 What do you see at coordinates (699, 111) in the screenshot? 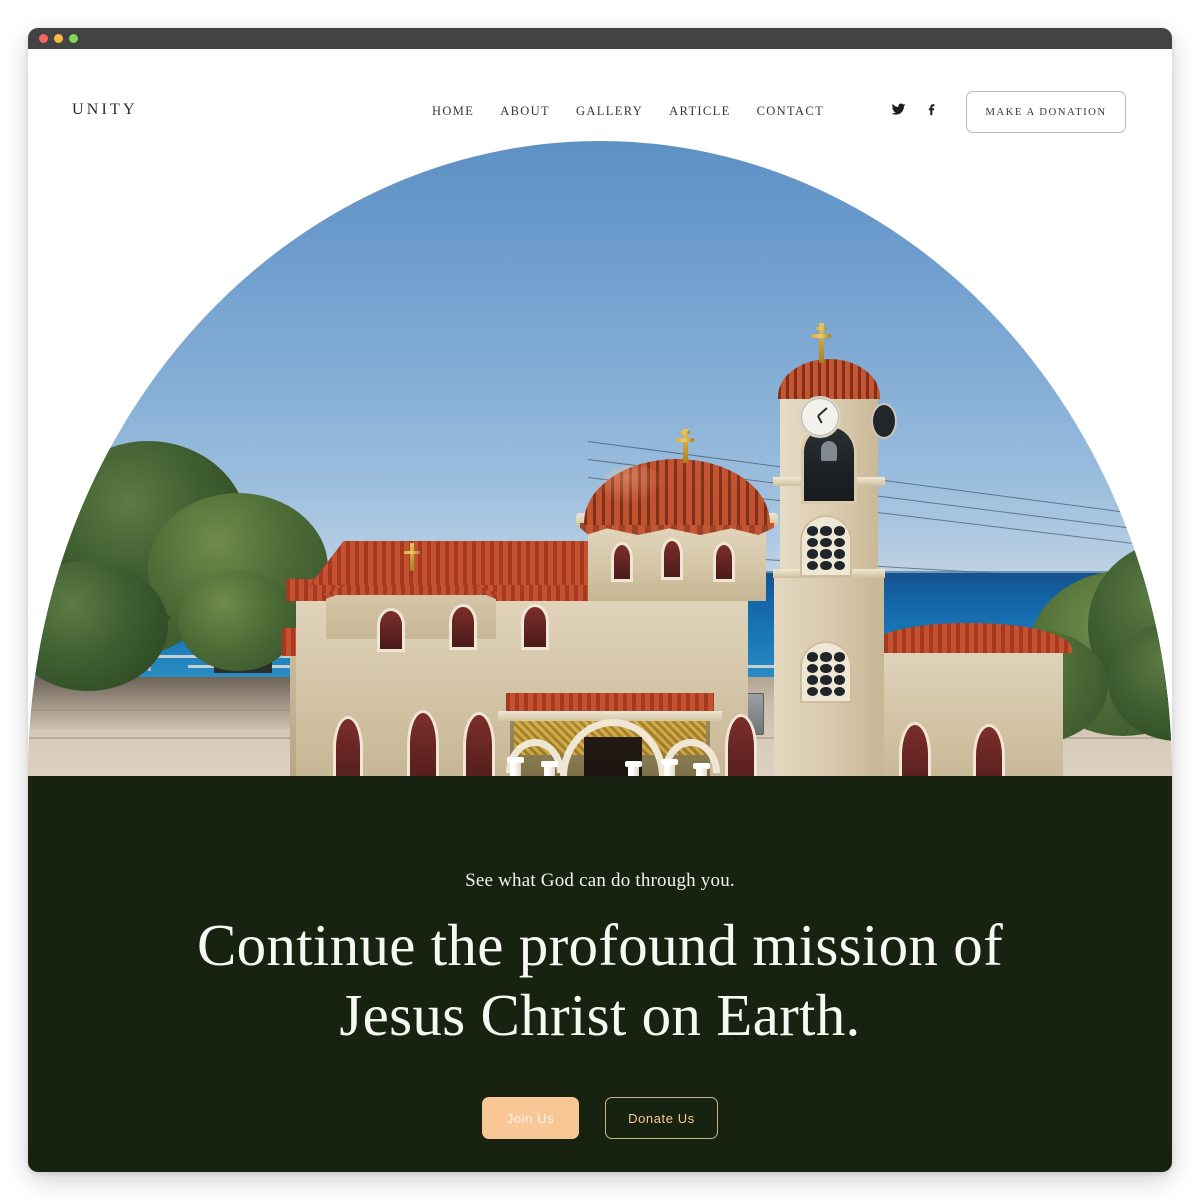
I see `nav-article: ARTICLE` at bounding box center [699, 111].